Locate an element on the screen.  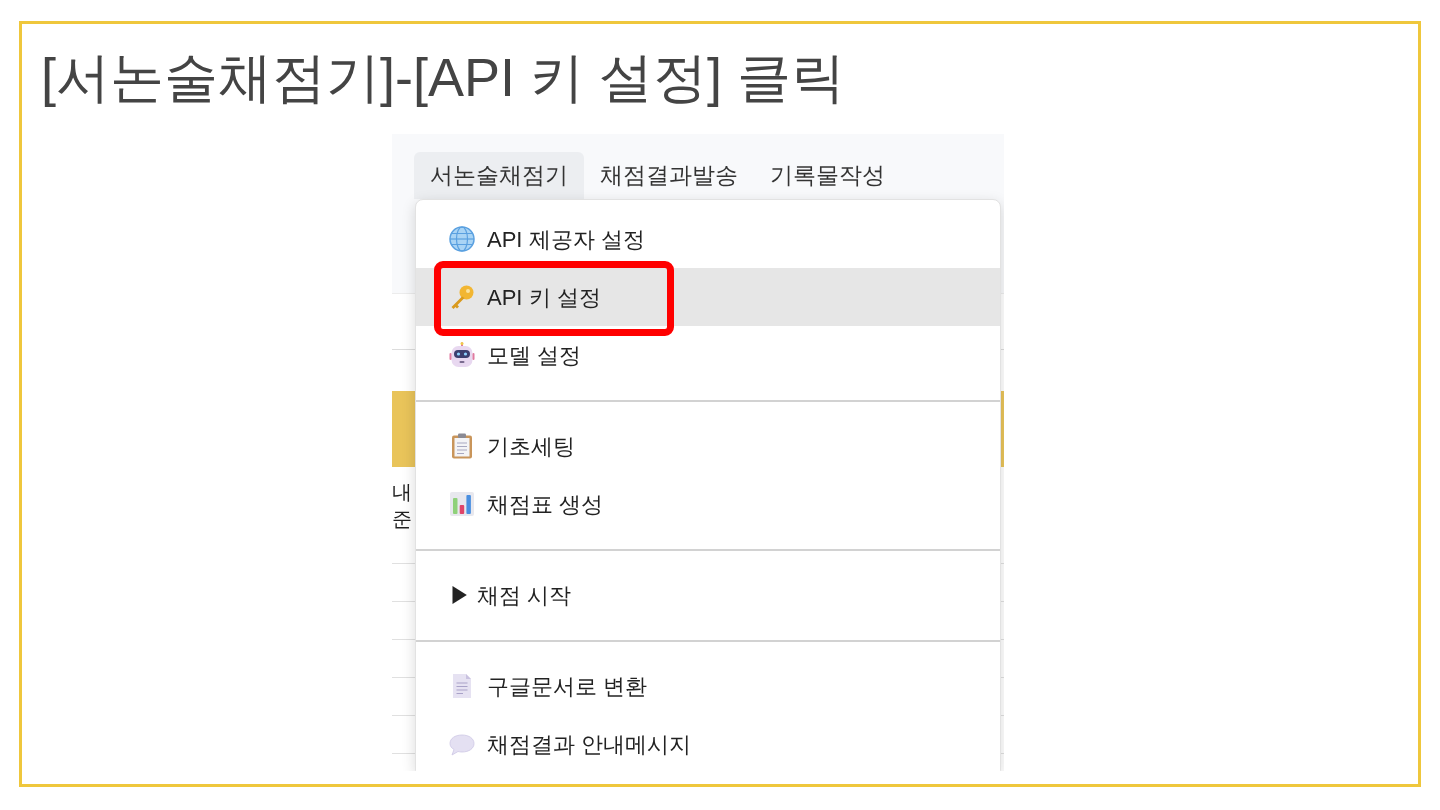
key-icon is located at coordinates (462, 297).